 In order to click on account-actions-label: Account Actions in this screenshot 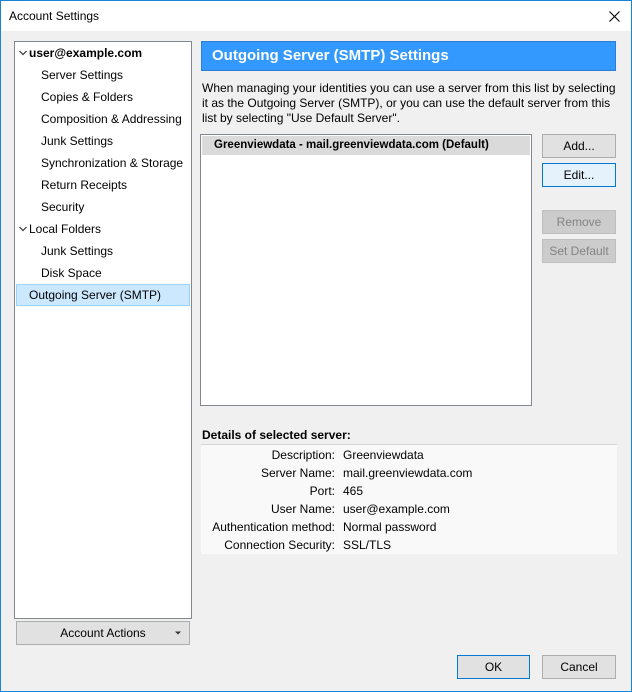, I will do `click(103, 633)`.